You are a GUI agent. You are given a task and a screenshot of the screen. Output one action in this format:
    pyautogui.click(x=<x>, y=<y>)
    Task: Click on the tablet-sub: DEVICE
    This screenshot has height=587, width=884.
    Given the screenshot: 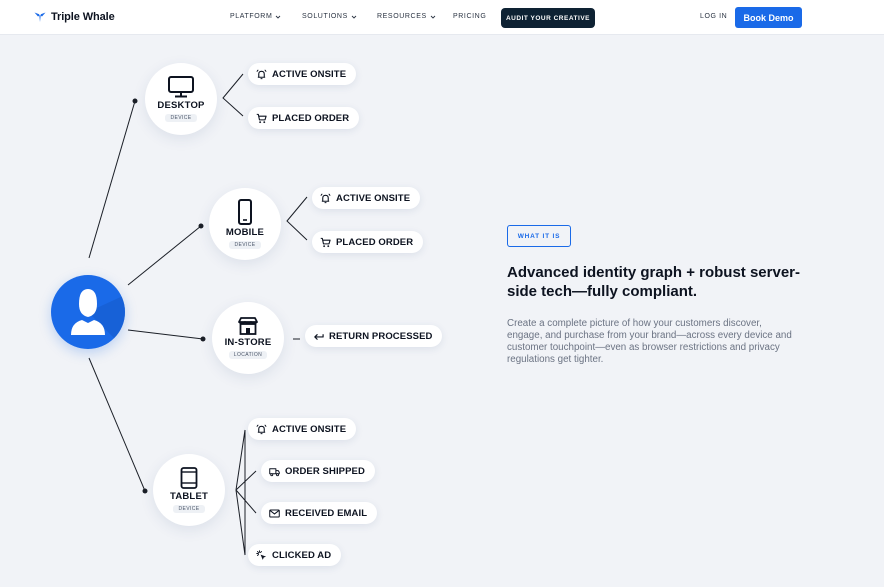 What is the action you would take?
    pyautogui.click(x=189, y=509)
    